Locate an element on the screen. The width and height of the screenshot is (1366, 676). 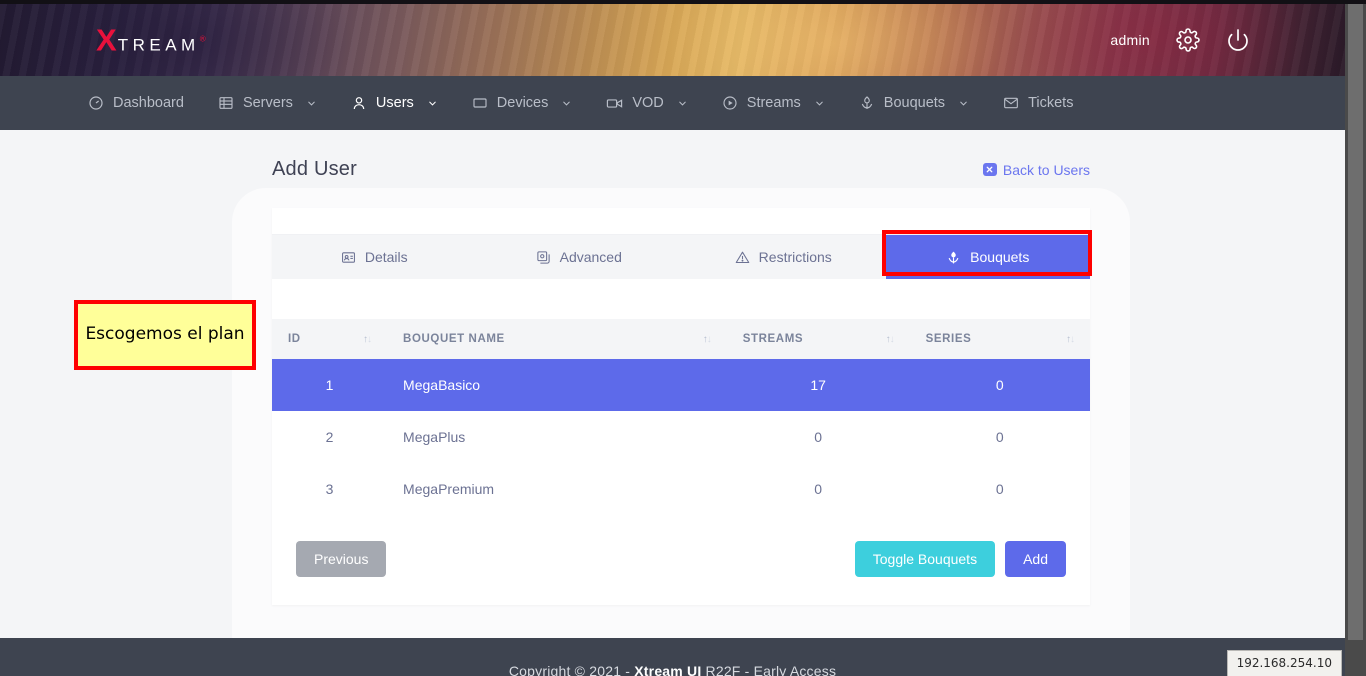
footer-action-group: Toggle Bouquets Add is located at coordinates (960, 559).